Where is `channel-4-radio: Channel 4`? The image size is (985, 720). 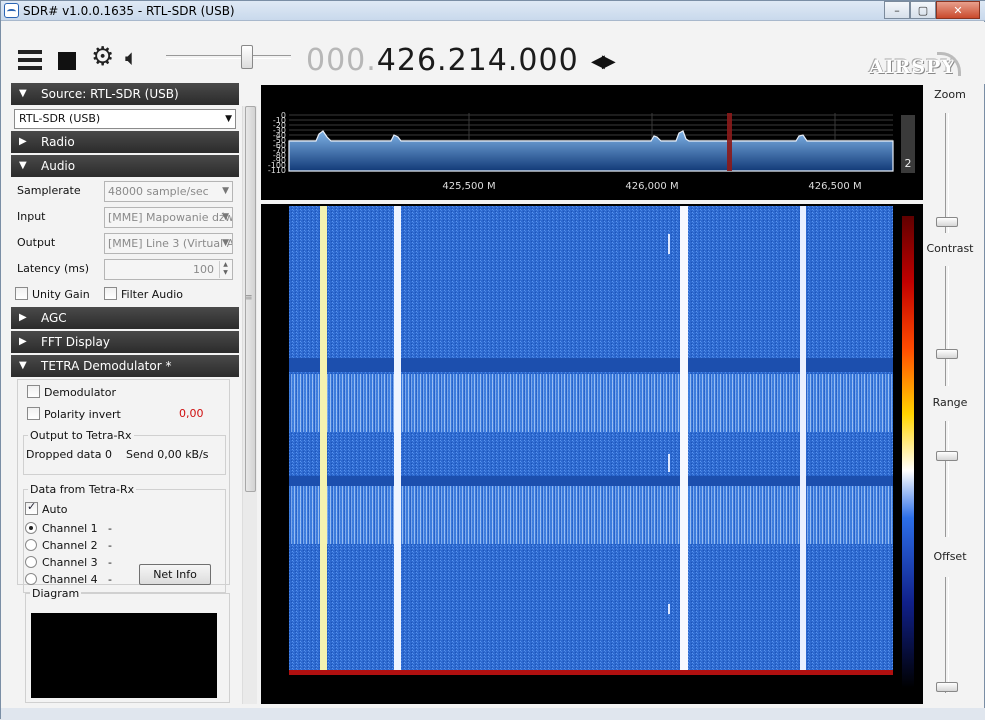
channel-4-radio: Channel 4 is located at coordinates (61, 579).